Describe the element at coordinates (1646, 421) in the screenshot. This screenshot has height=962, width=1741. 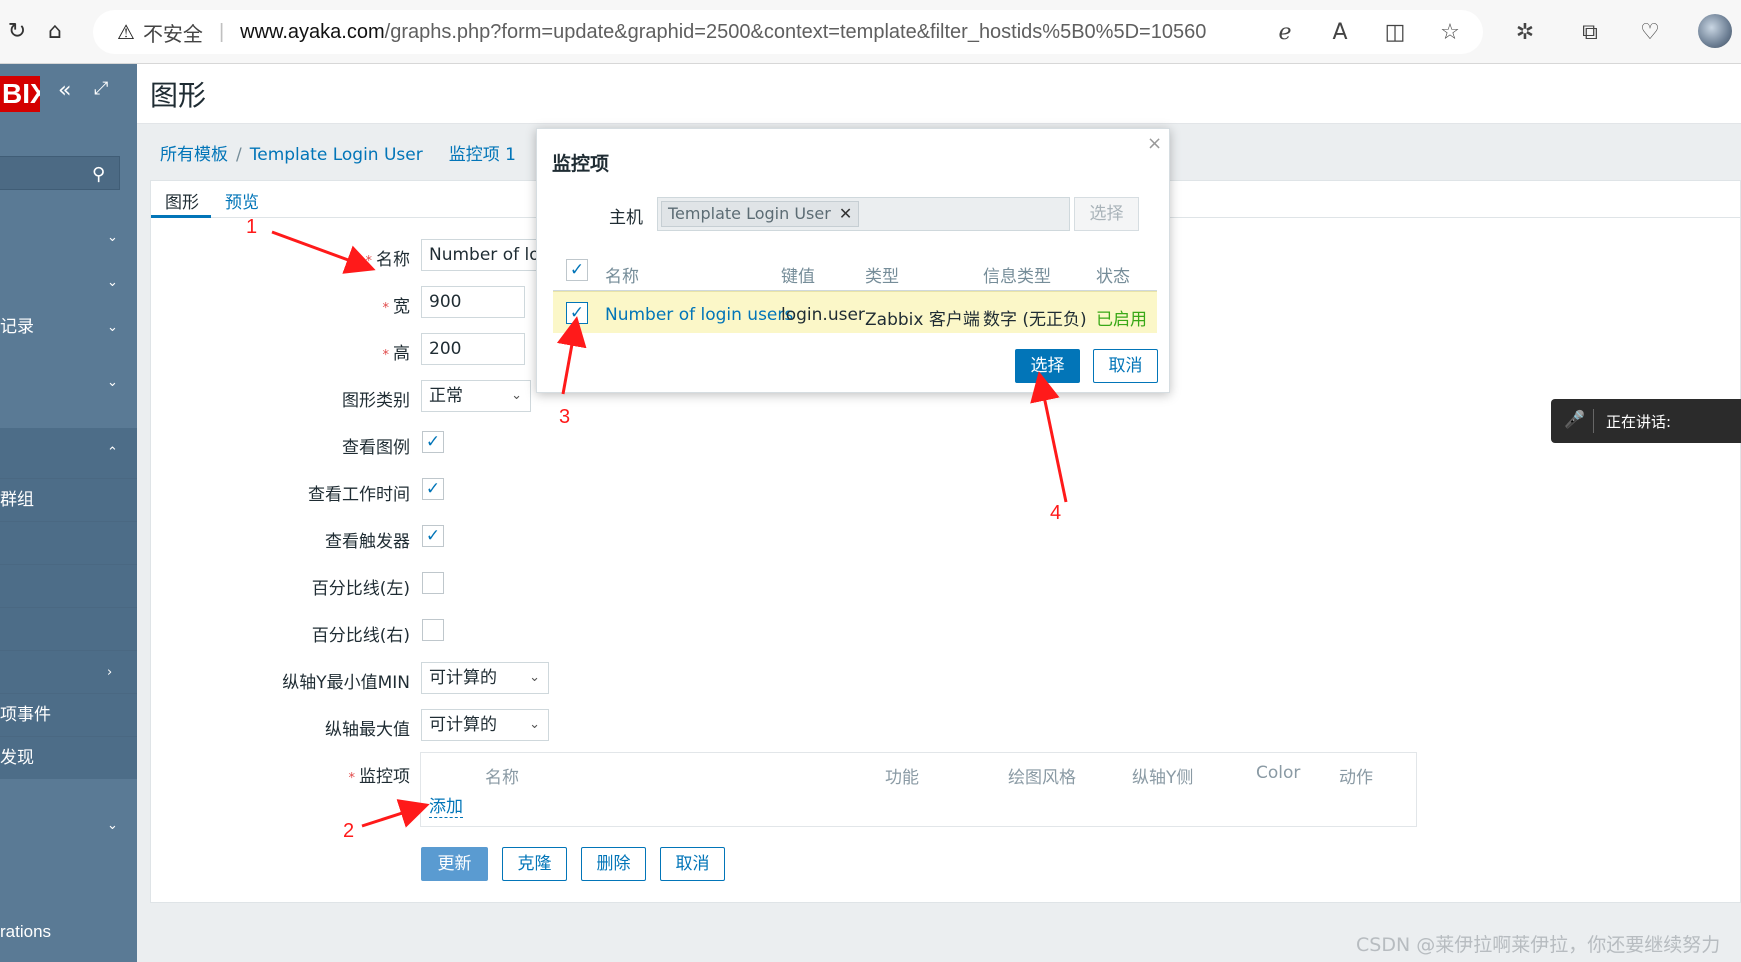
I see `voice-widget: 🎤 正在讲话:` at that location.